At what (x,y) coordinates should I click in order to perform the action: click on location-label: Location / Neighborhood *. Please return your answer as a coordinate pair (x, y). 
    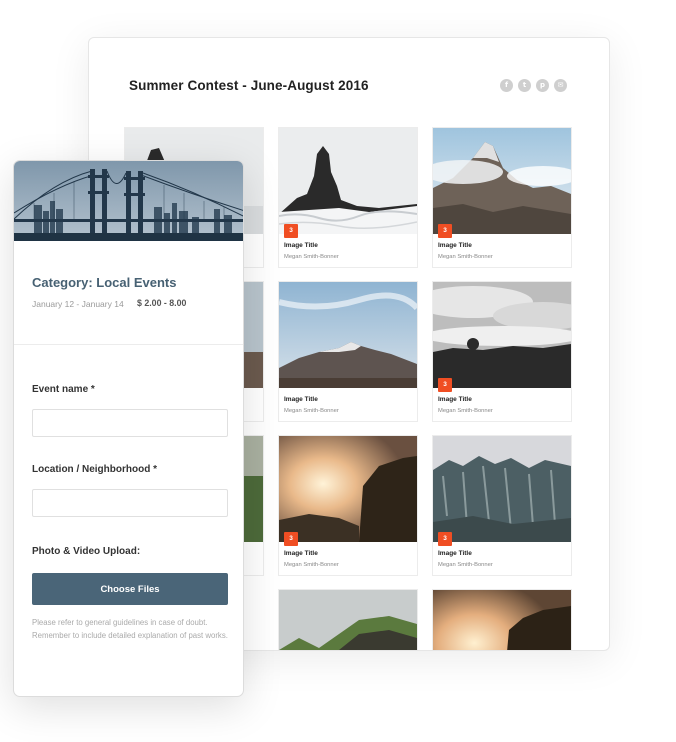
    Looking at the image, I should click on (94, 469).